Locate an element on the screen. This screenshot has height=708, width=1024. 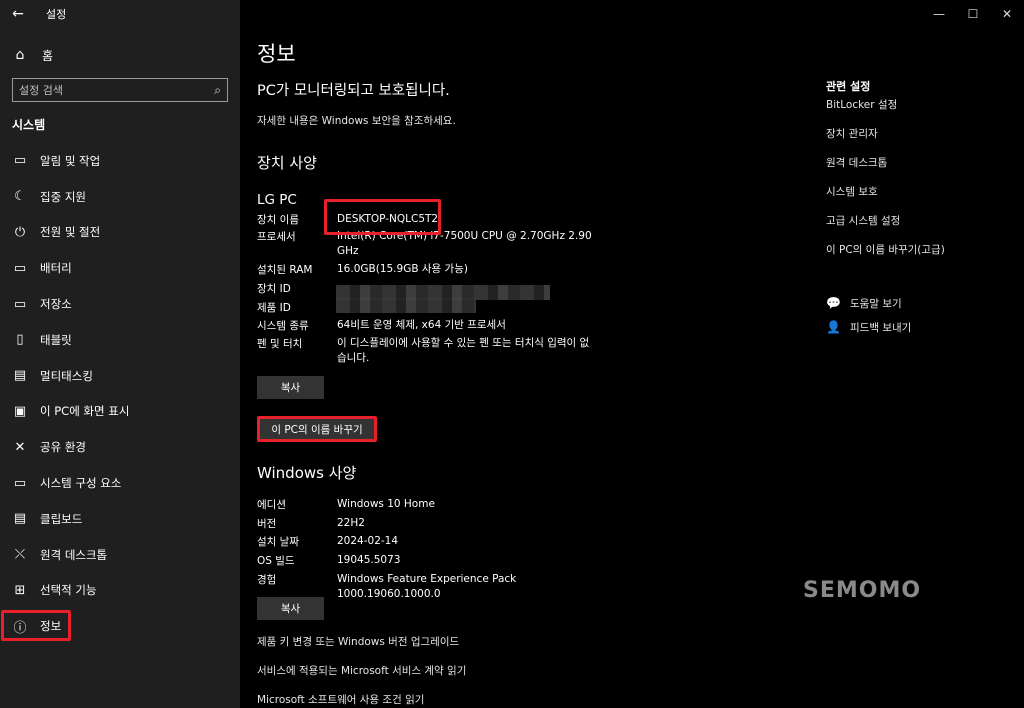
search-box: ⌕ is located at coordinates (120, 90).